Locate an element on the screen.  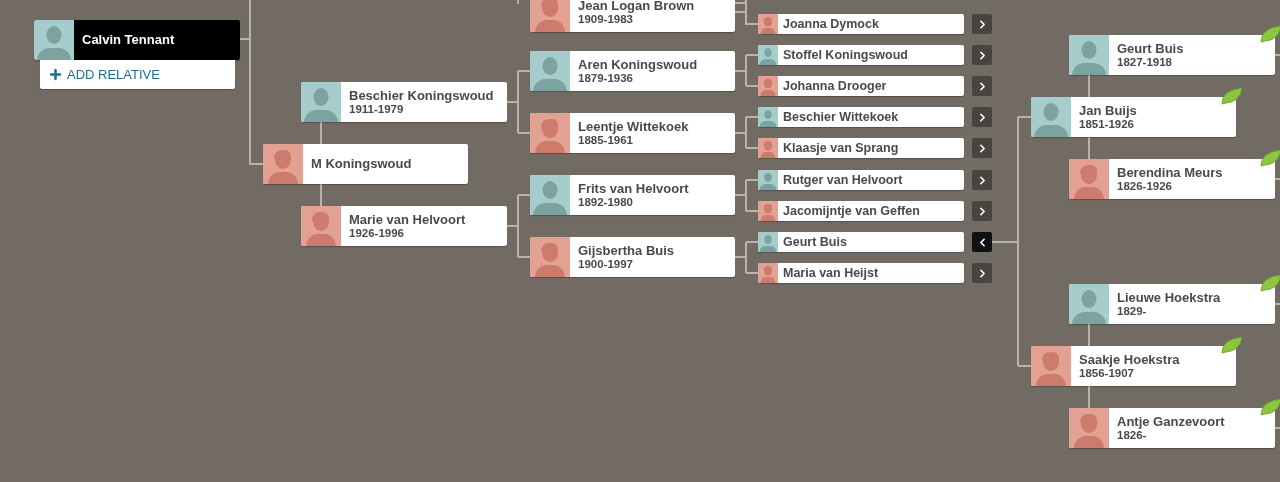
person-card: Jacomijntje van Geffen is located at coordinates (861, 211).